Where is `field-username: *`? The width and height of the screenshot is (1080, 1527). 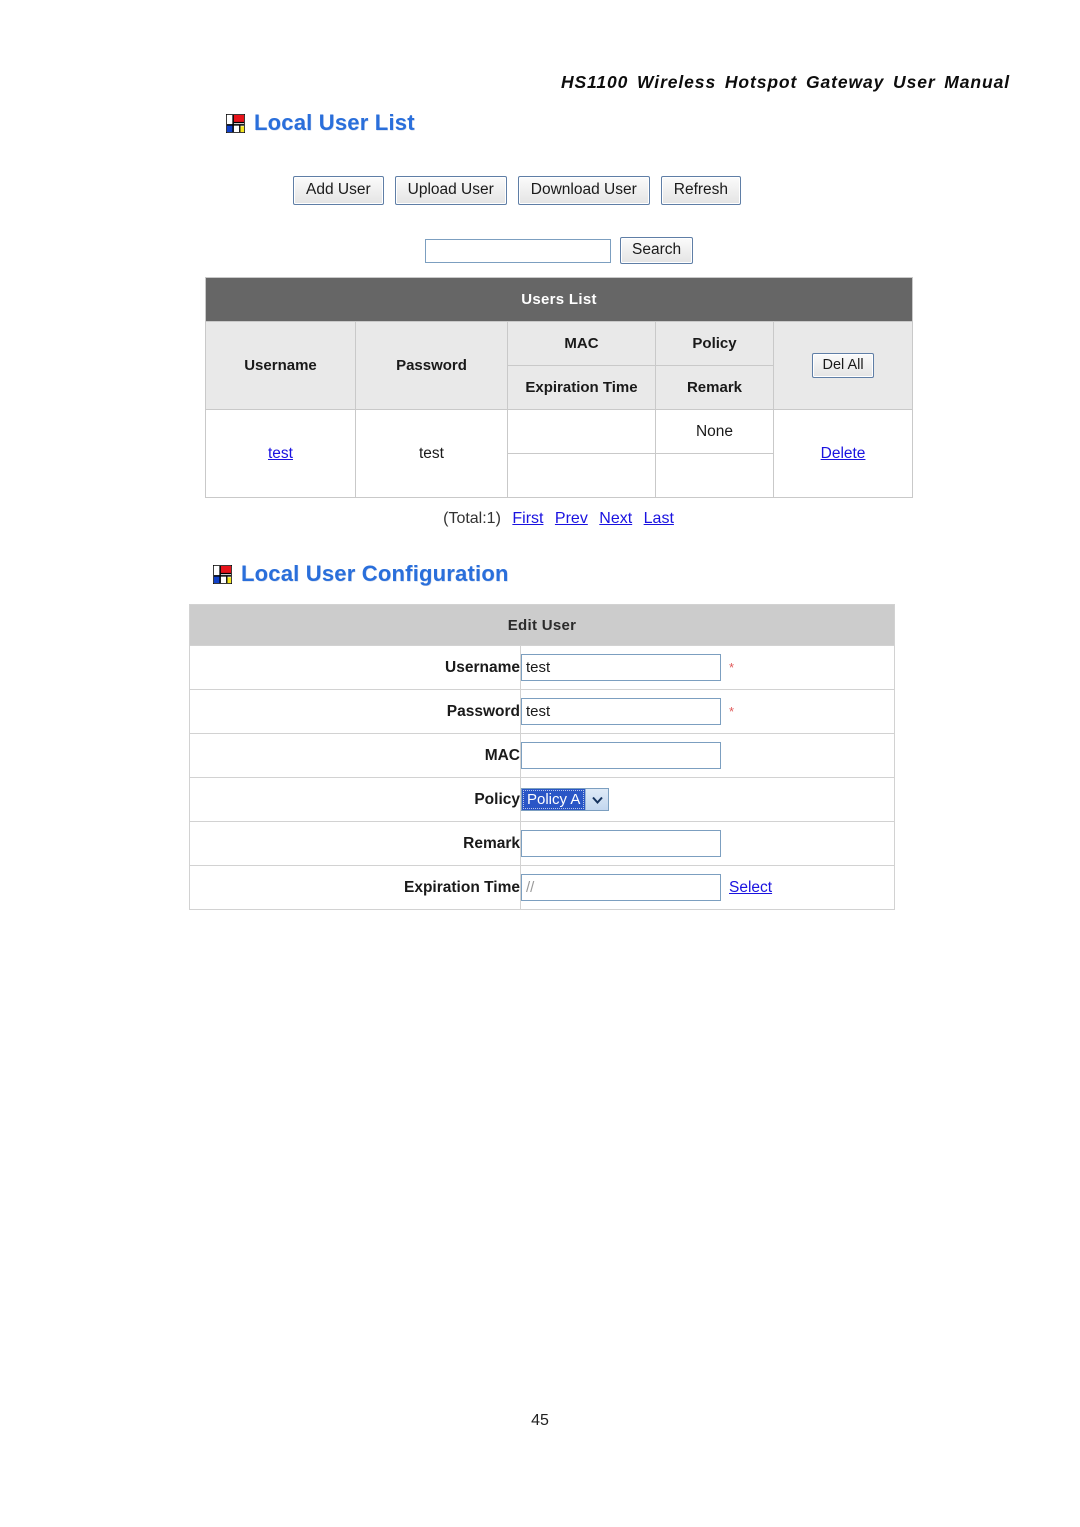 field-username: * is located at coordinates (707, 667).